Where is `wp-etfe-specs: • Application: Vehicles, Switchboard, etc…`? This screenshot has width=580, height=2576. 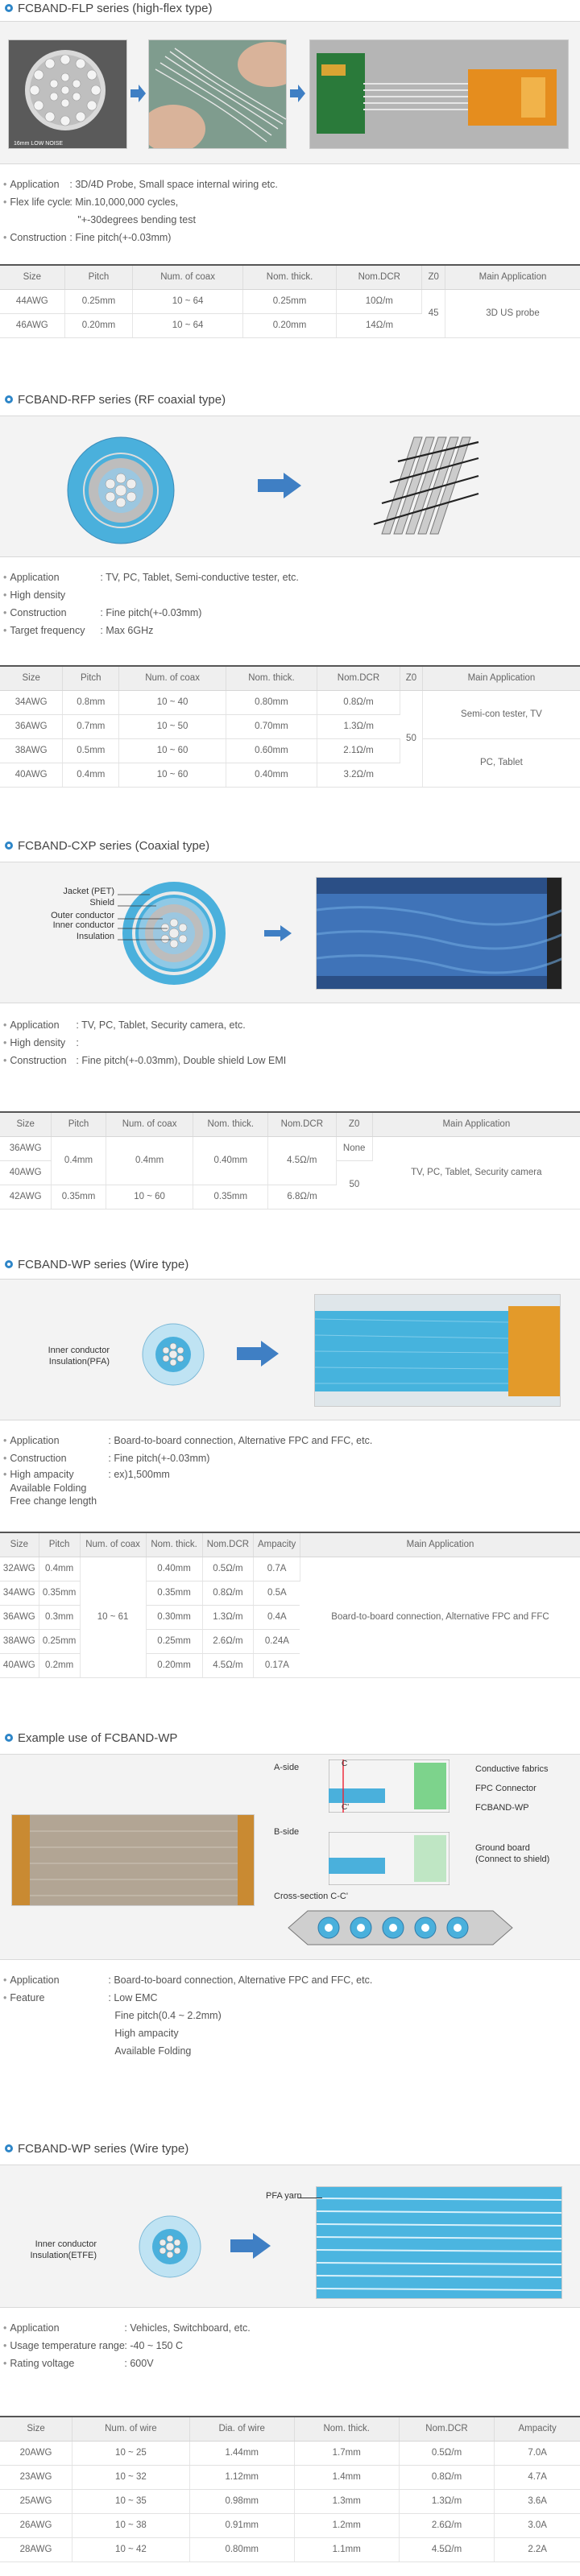
wp-etfe-specs: • Application: Vehicles, Switchboard, etc… is located at coordinates (127, 2345).